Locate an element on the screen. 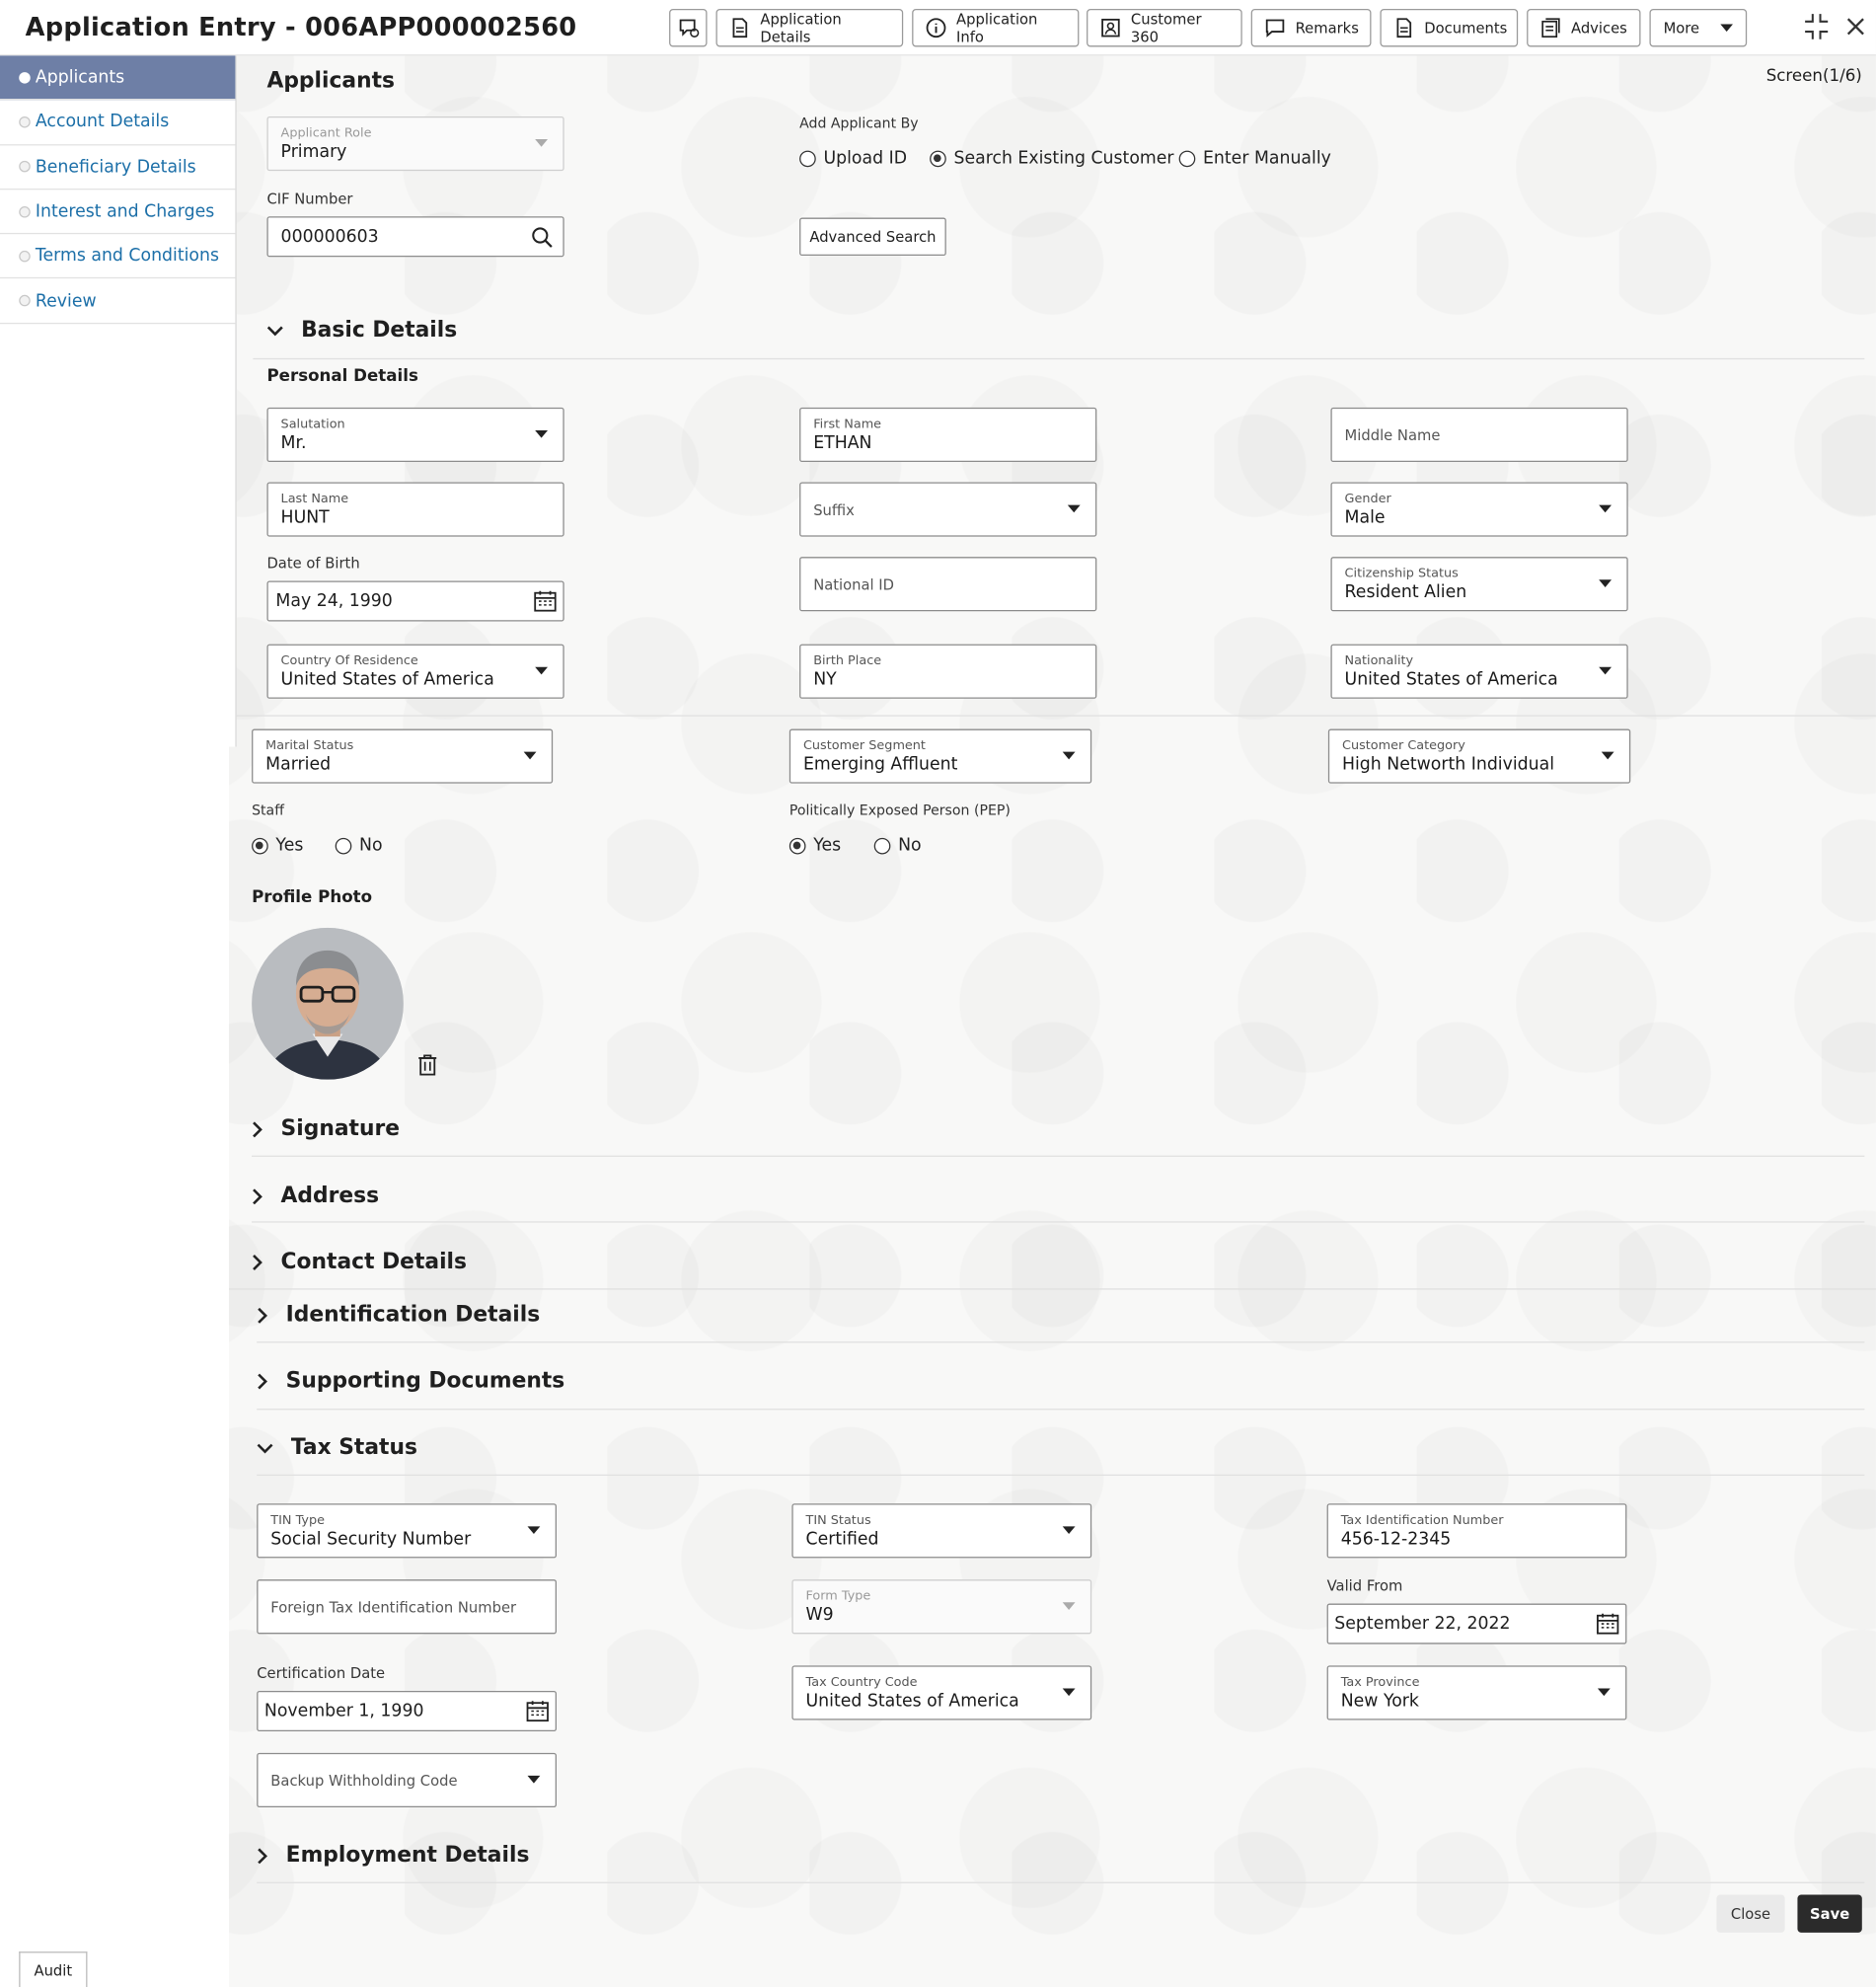 Image resolution: width=1876 pixels, height=1987 pixels. tin-type-select: TIN Type Social Security Number is located at coordinates (407, 1531).